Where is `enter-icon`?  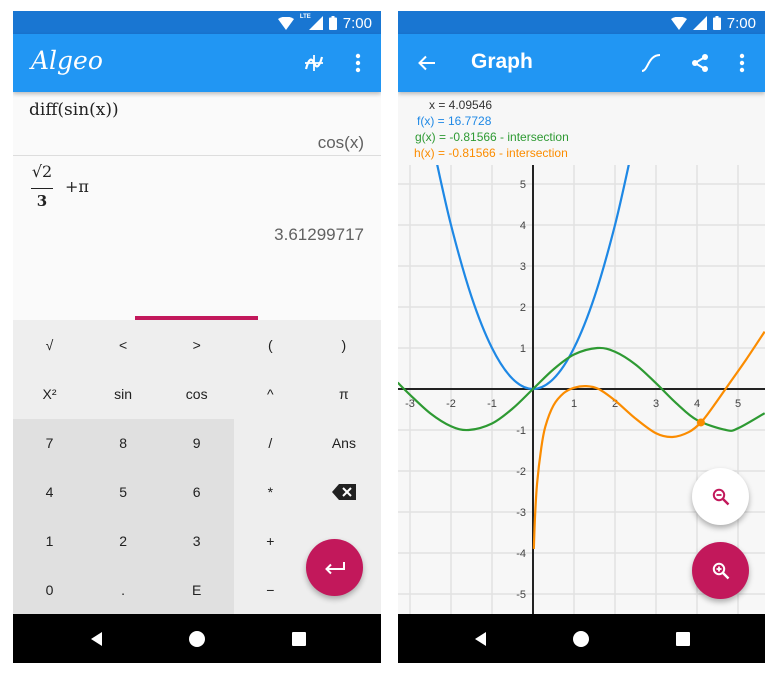 enter-icon is located at coordinates (334, 567).